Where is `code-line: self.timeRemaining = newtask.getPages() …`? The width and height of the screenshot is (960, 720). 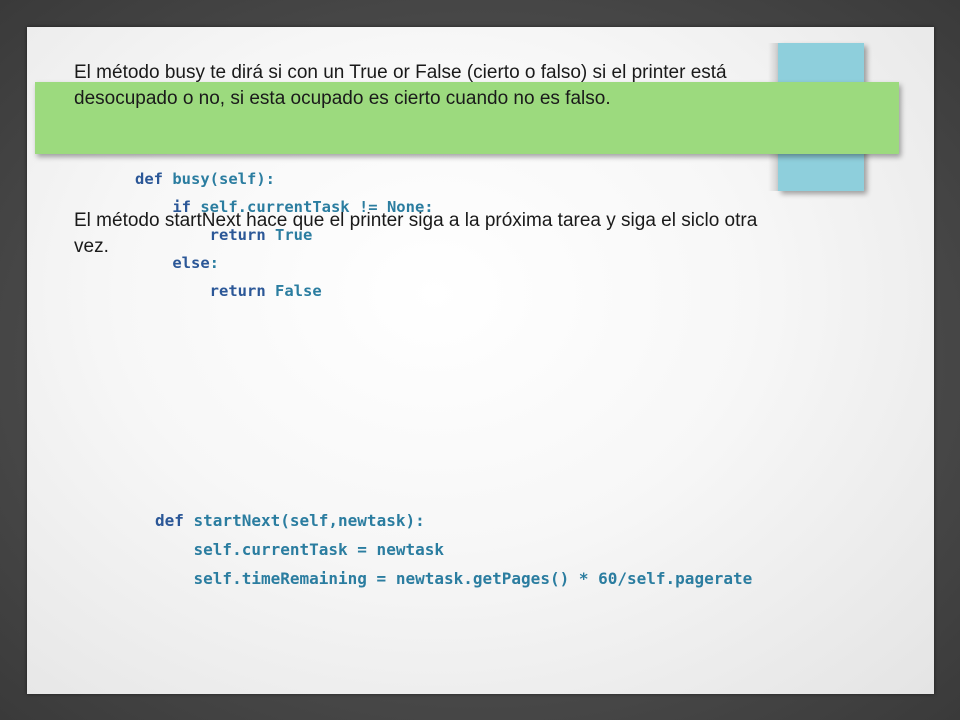
code-line: self.timeRemaining = newtask.getPages() … is located at coordinates (454, 578).